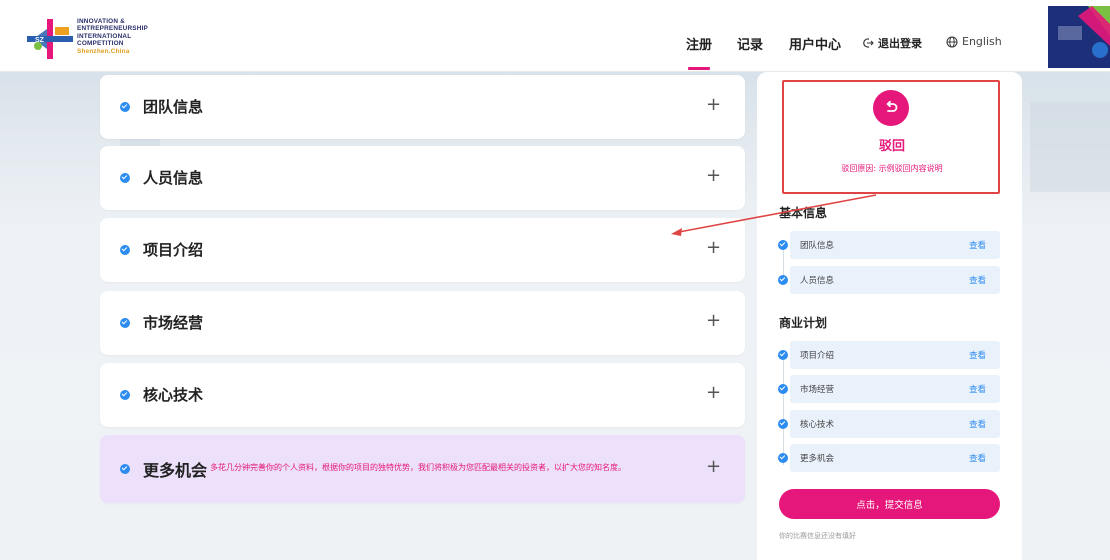 The width and height of the screenshot is (1110, 560). What do you see at coordinates (173, 178) in the screenshot?
I see `section-title: 人员信息` at bounding box center [173, 178].